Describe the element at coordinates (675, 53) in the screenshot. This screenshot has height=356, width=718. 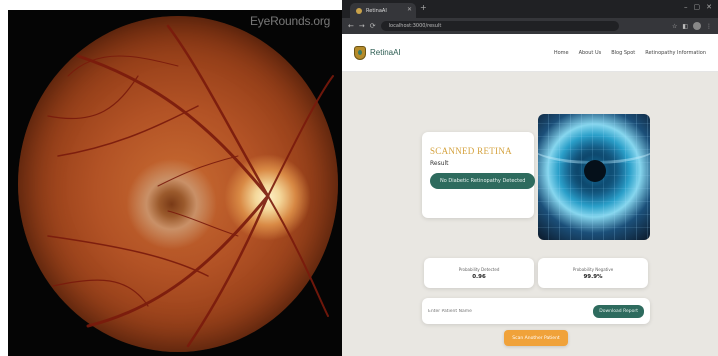
I see `nav-retinopathy-information: Retinopathy Information` at that location.